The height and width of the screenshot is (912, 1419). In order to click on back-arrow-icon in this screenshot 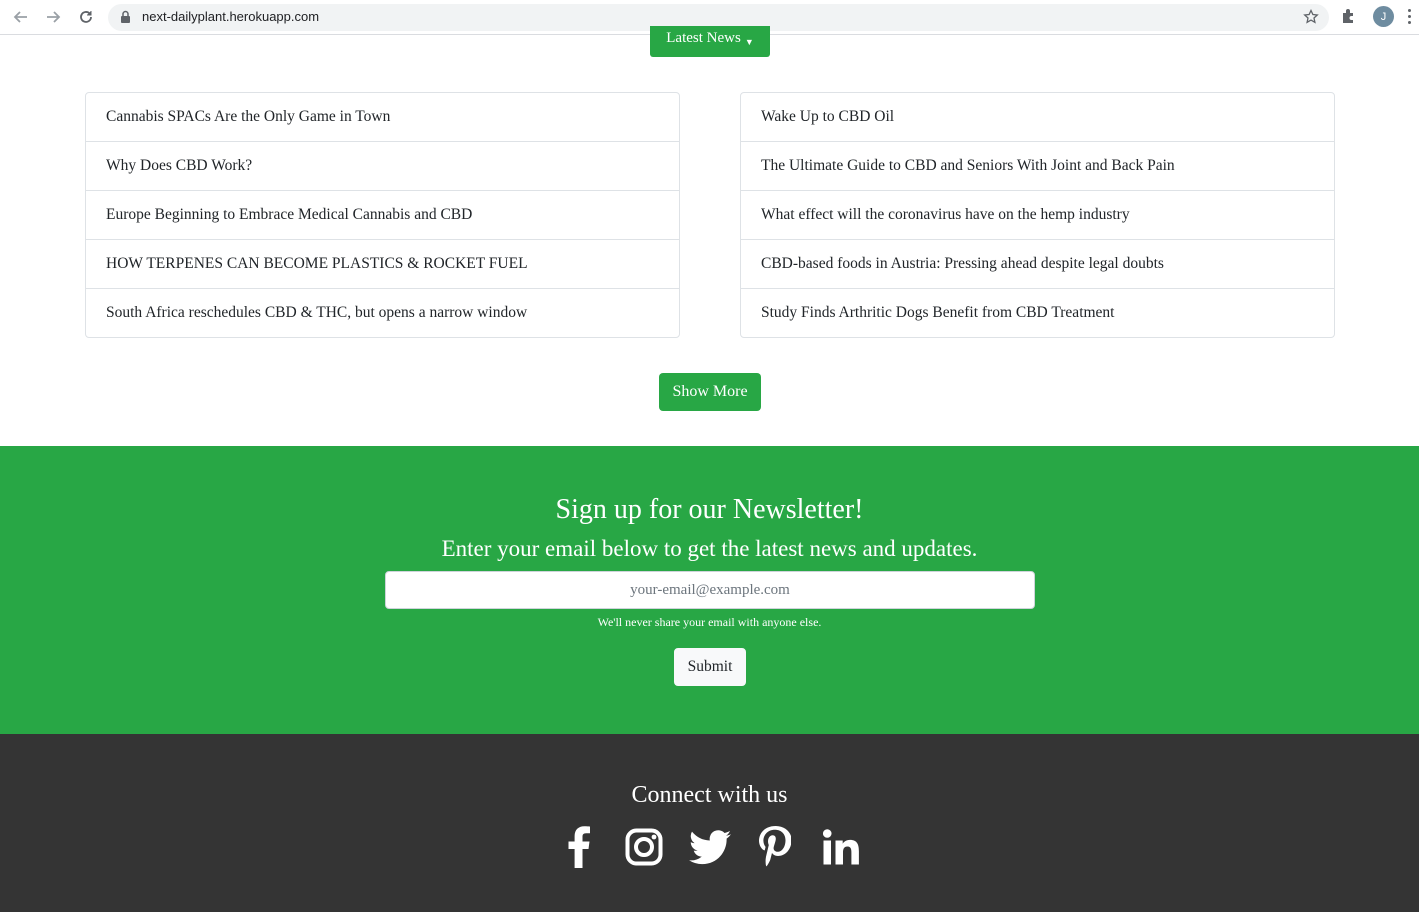, I will do `click(20, 17)`.